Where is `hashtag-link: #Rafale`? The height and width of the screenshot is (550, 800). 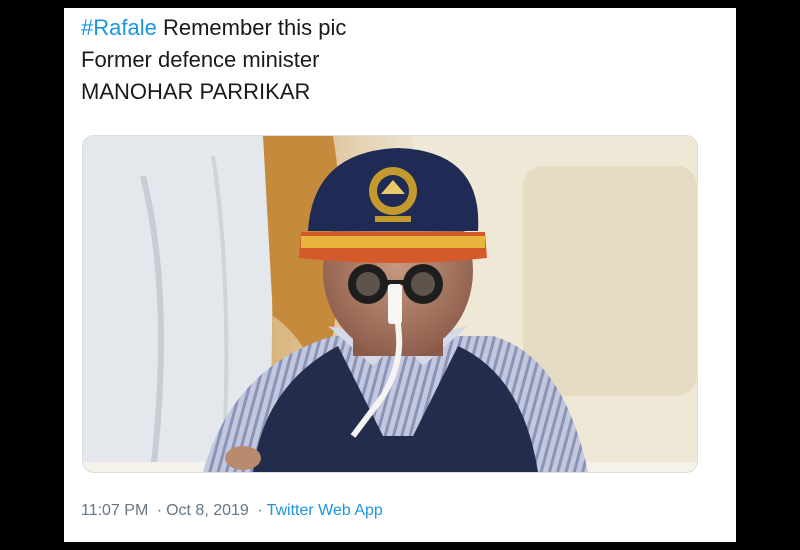 hashtag-link: #Rafale is located at coordinates (119, 27).